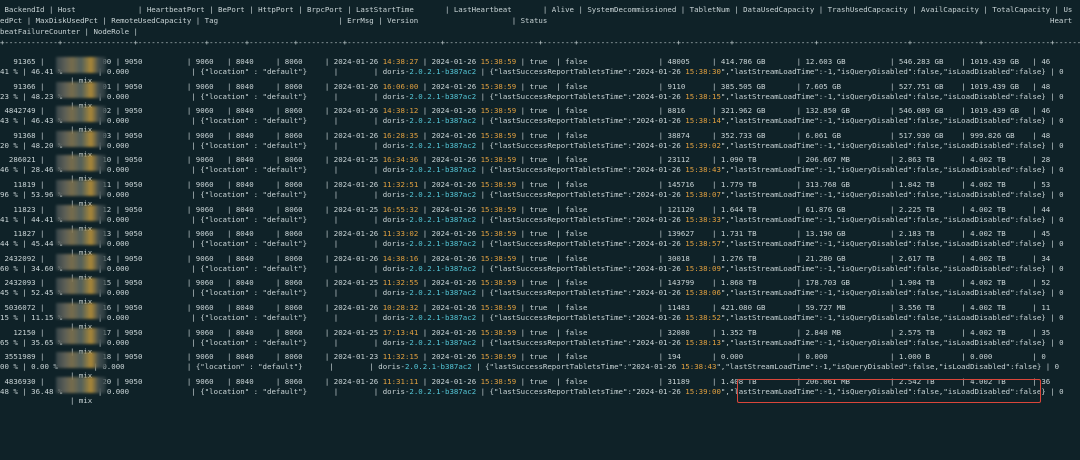 This screenshot has width=1080, height=460. What do you see at coordinates (24, 357) in the screenshot?
I see `backend-id: 3551989 |` at bounding box center [24, 357].